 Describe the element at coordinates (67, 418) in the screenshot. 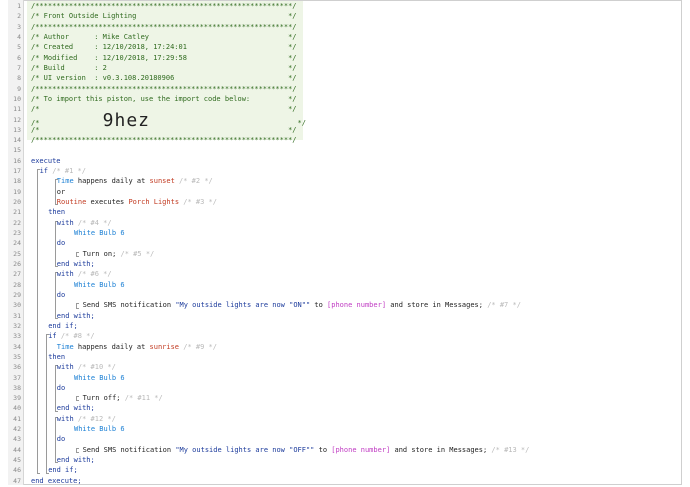

I see `keyword: with` at that location.